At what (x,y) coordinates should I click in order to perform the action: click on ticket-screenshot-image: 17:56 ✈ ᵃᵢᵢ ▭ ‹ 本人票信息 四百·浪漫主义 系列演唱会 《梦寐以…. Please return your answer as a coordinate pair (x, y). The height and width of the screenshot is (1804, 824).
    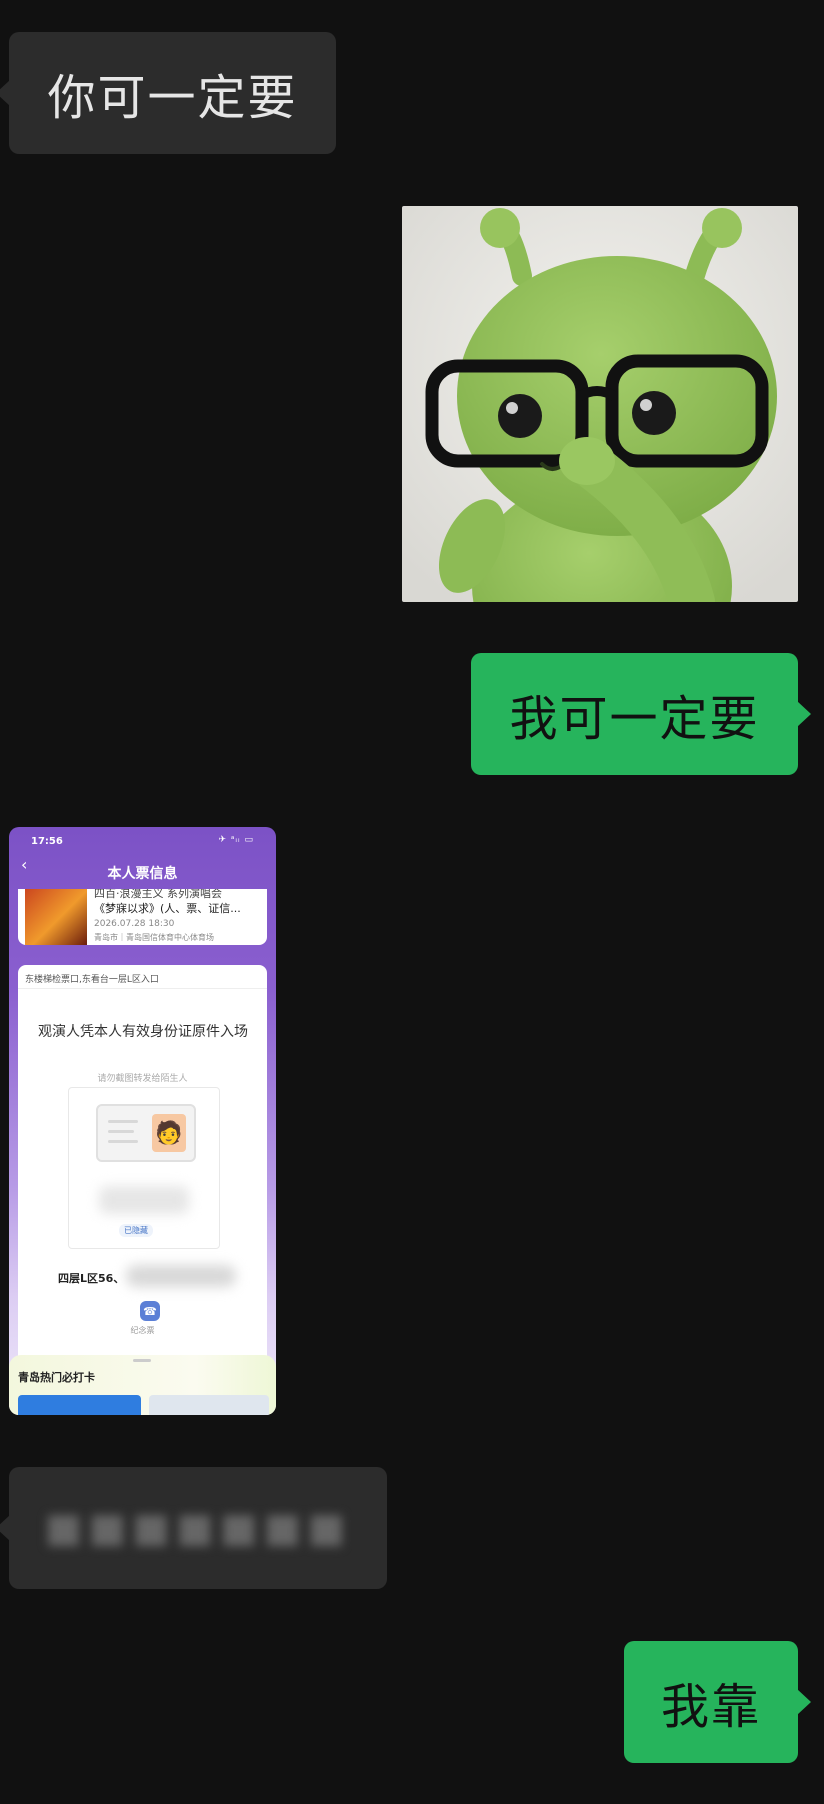
    Looking at the image, I should click on (142, 1121).